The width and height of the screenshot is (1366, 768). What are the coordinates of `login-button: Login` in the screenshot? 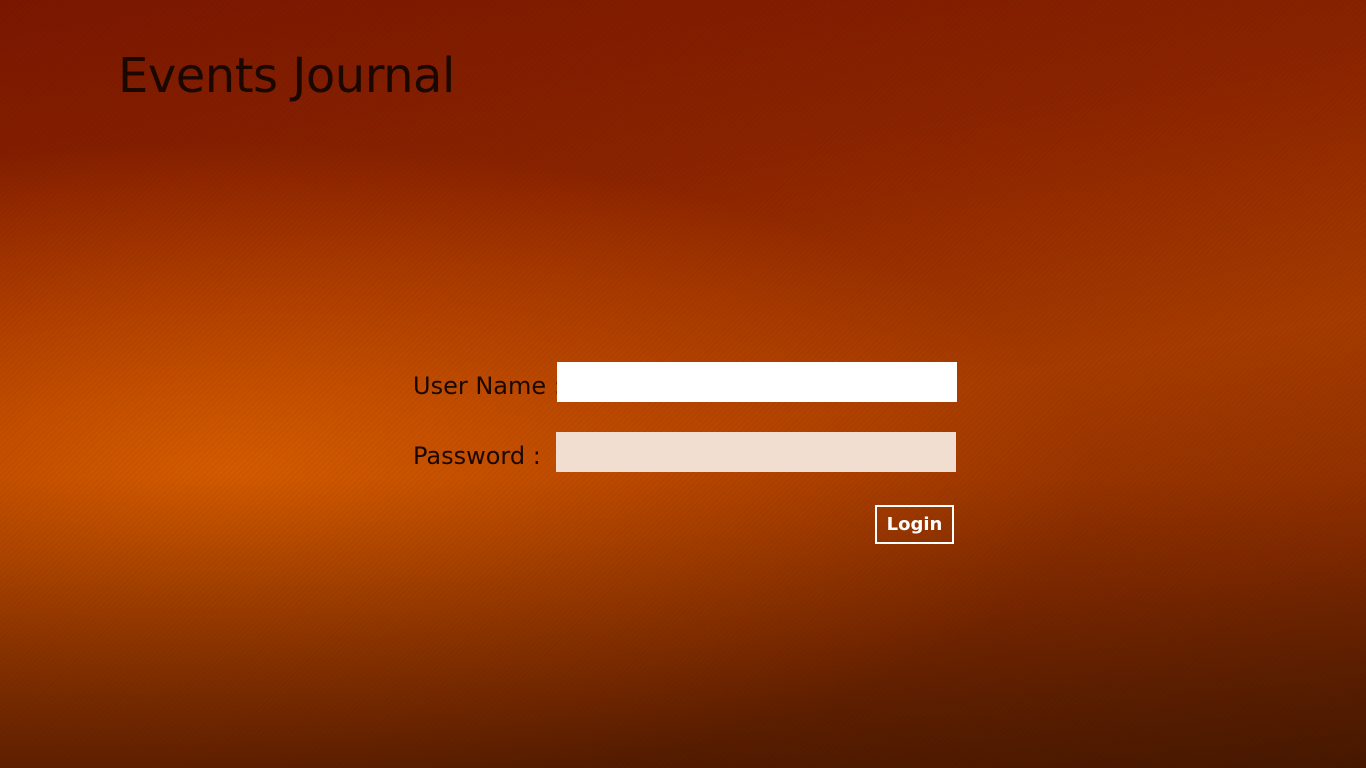 It's located at (914, 524).